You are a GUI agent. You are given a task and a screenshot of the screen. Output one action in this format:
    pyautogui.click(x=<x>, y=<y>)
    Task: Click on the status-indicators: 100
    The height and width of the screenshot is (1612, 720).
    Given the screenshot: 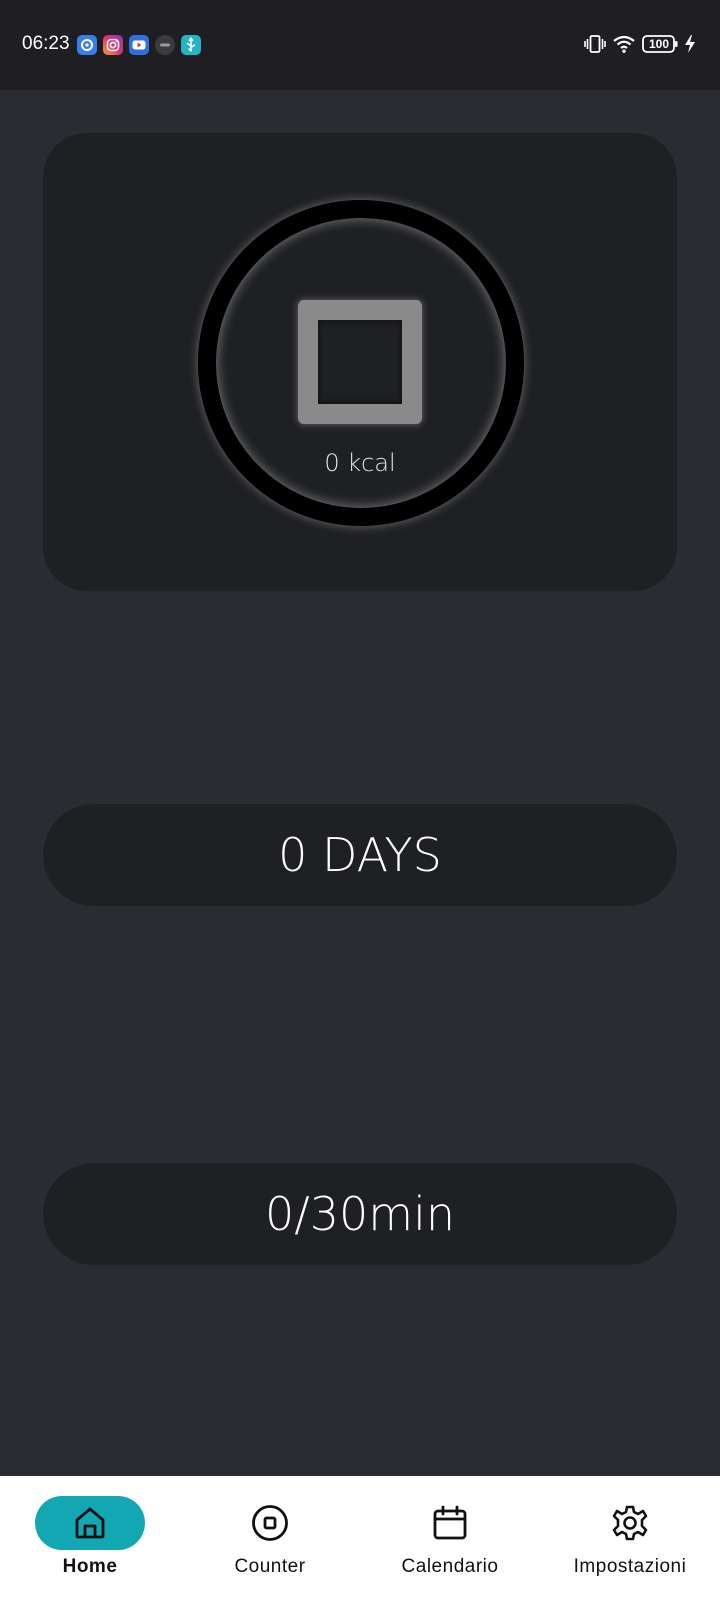 What is the action you would take?
    pyautogui.click(x=640, y=44)
    